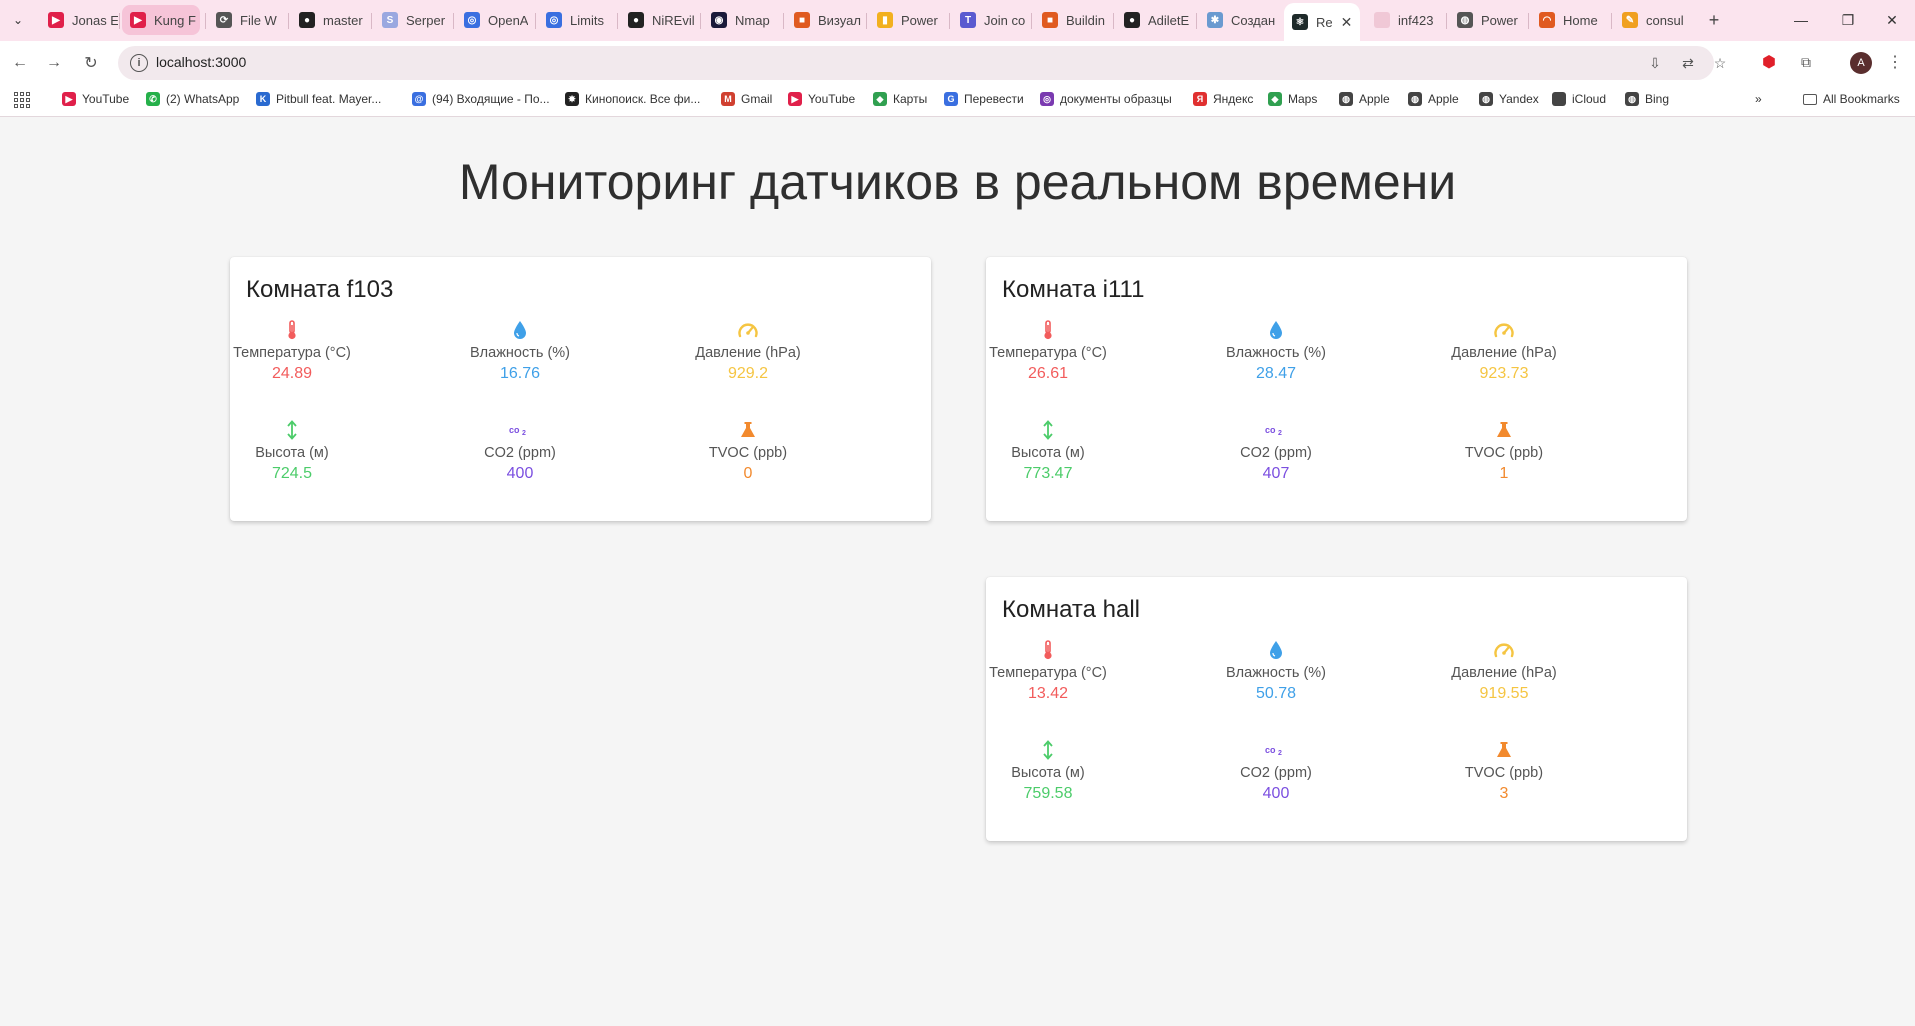  What do you see at coordinates (201, 62) in the screenshot?
I see `url-text: localhost:3000` at bounding box center [201, 62].